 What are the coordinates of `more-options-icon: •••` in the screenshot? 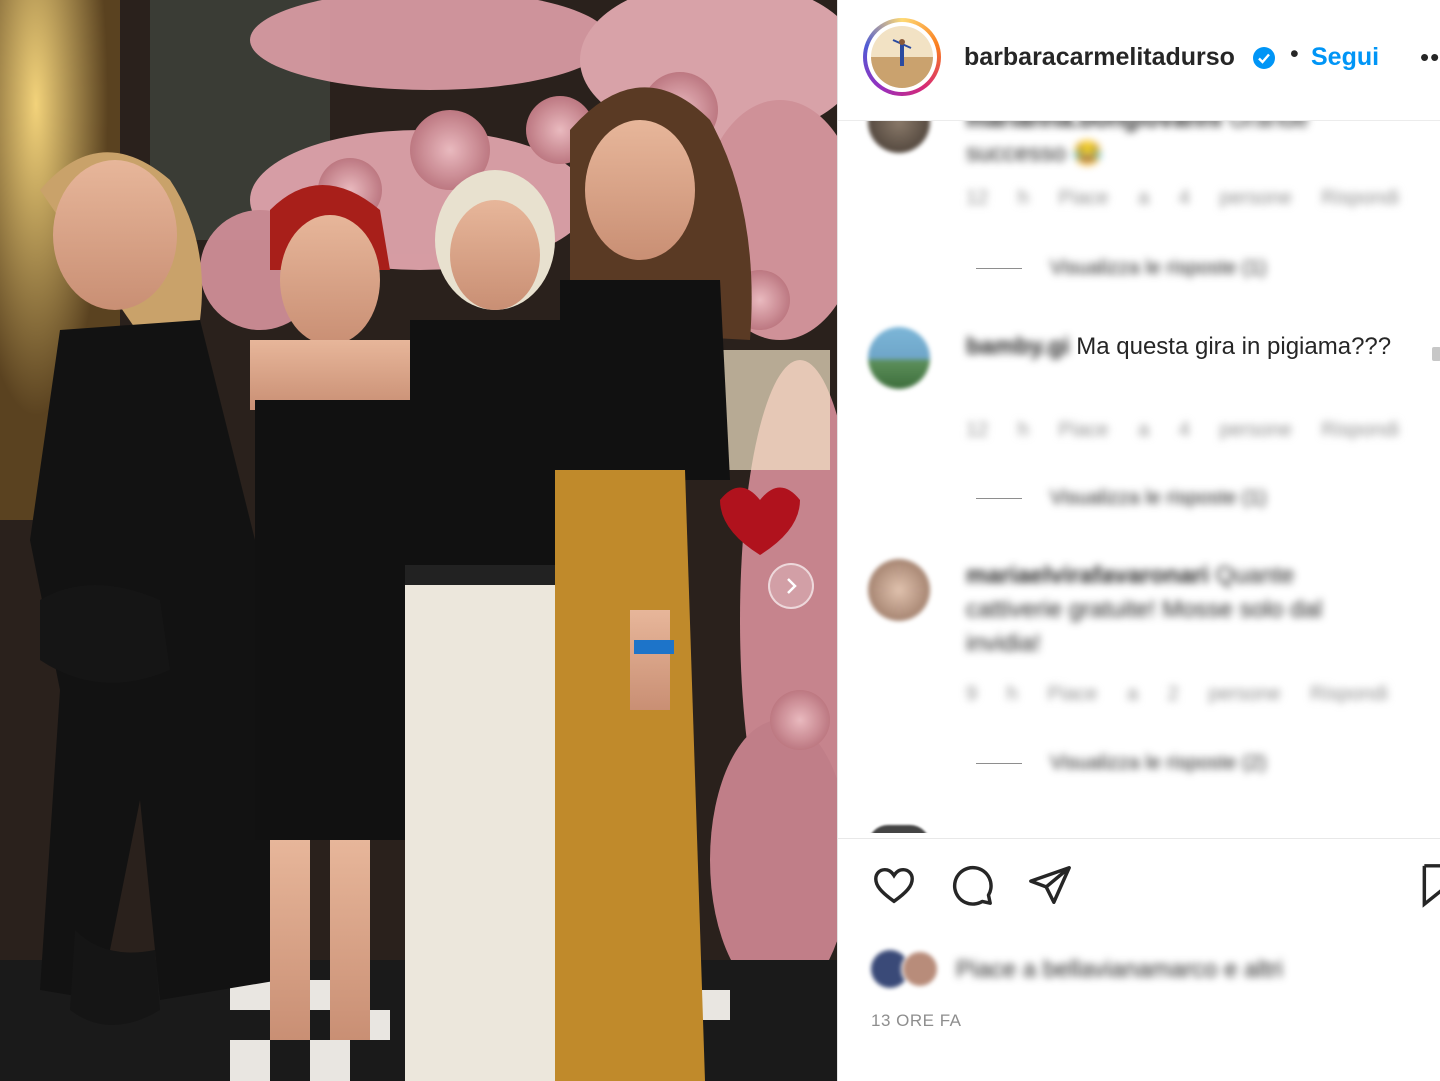 It's located at (1430, 57).